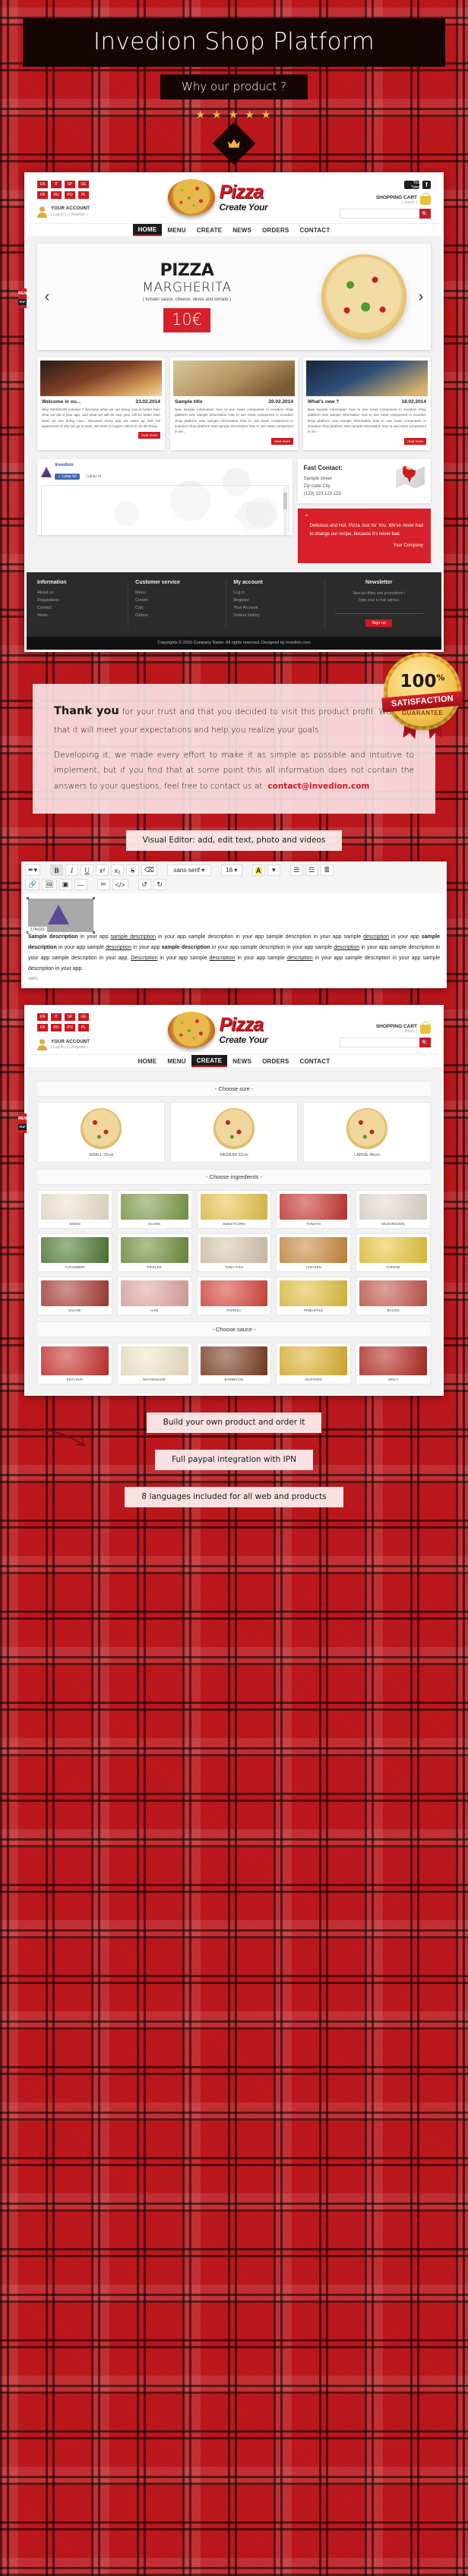 Image resolution: width=468 pixels, height=2576 pixels. I want to click on widget-scrollbar, so click(285, 510).